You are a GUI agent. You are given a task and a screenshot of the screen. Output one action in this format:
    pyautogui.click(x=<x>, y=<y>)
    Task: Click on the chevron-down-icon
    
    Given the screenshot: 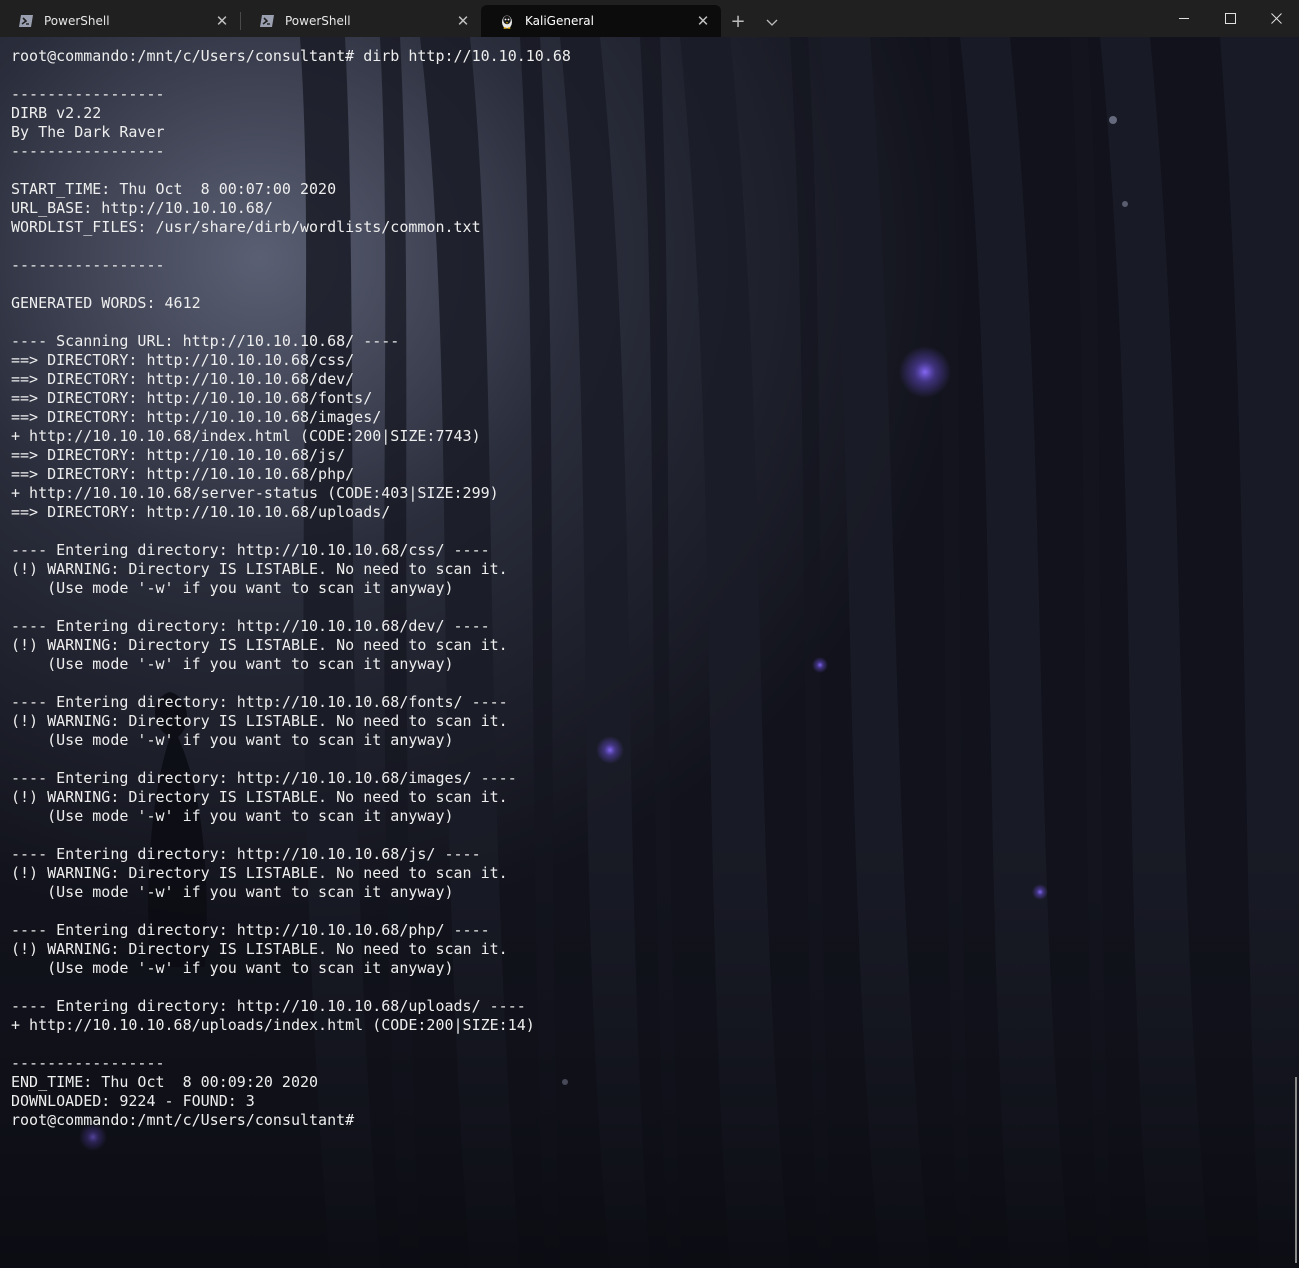 What is the action you would take?
    pyautogui.click(x=772, y=21)
    